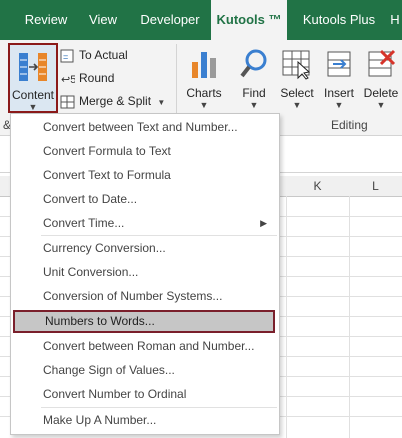 This screenshot has width=402, height=438. Describe the element at coordinates (97, 78) in the screenshot. I see `round-label: Round` at that location.